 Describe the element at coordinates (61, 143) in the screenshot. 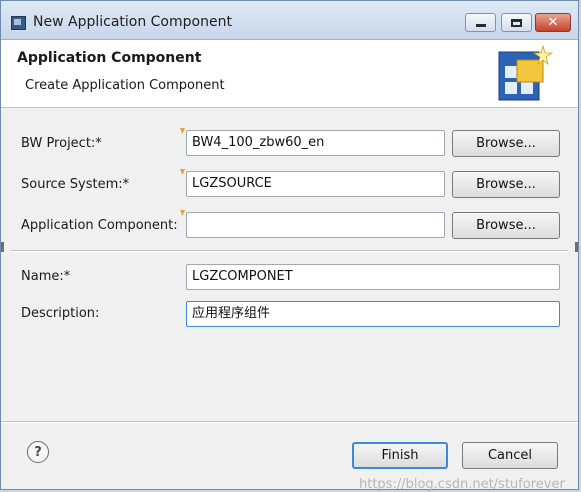

I see `bw-project-label: BW Project:*` at that location.